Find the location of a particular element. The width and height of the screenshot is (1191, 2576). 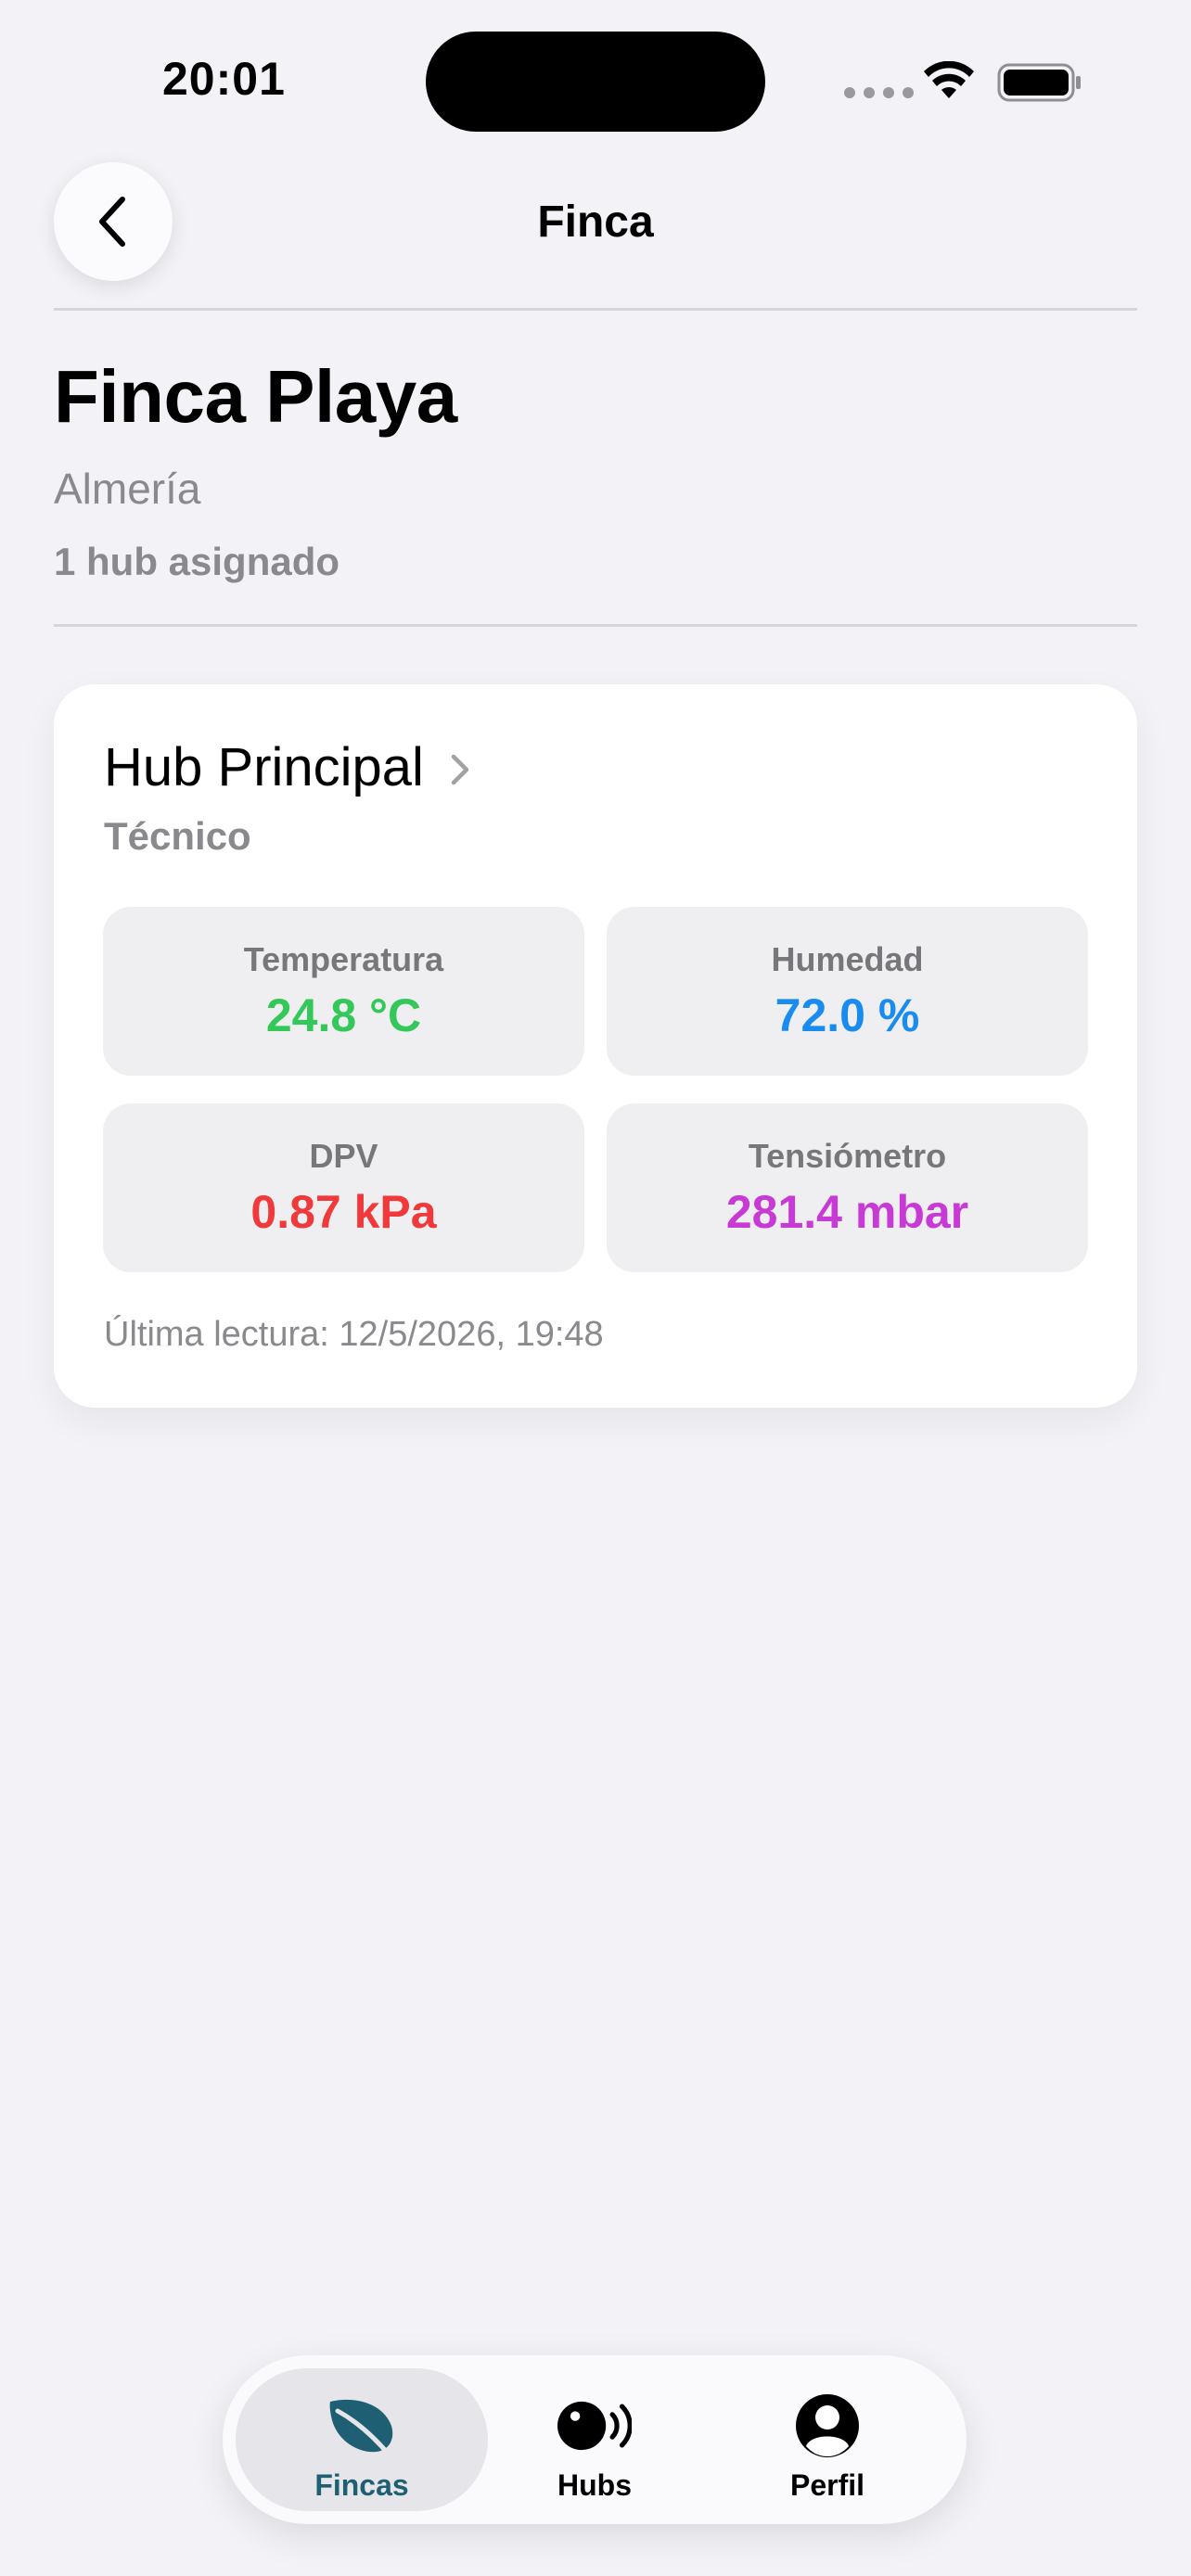

status-time: 20:01 is located at coordinates (224, 79).